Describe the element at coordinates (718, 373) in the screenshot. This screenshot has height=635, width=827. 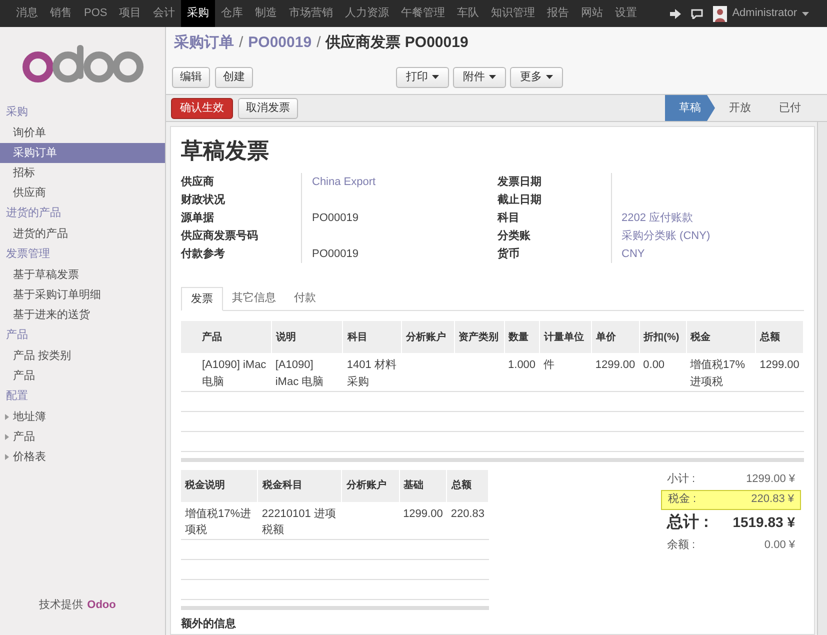
I see `table-cell: 增值税17%进项税` at that location.